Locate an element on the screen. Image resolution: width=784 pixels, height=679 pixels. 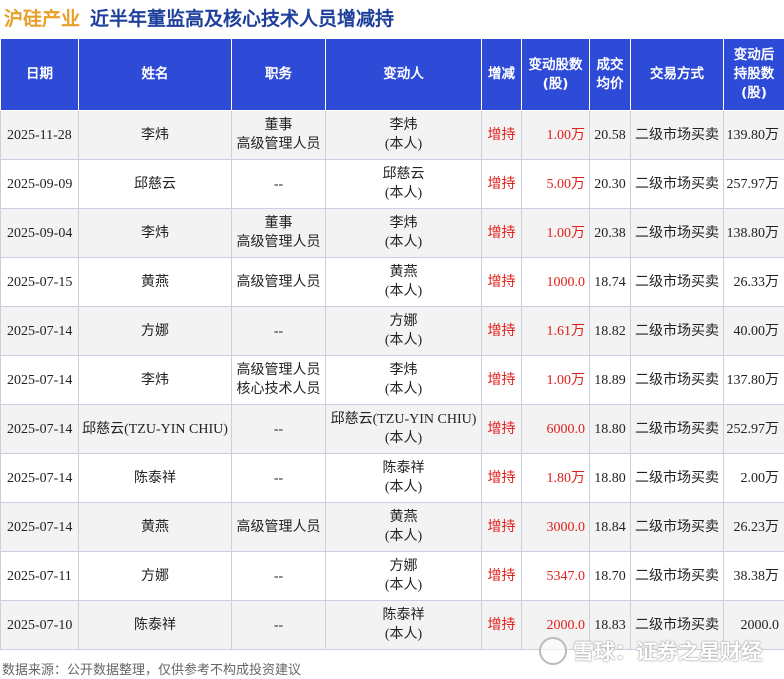
cell-price-text: 18.82 is located at coordinates (610, 331).